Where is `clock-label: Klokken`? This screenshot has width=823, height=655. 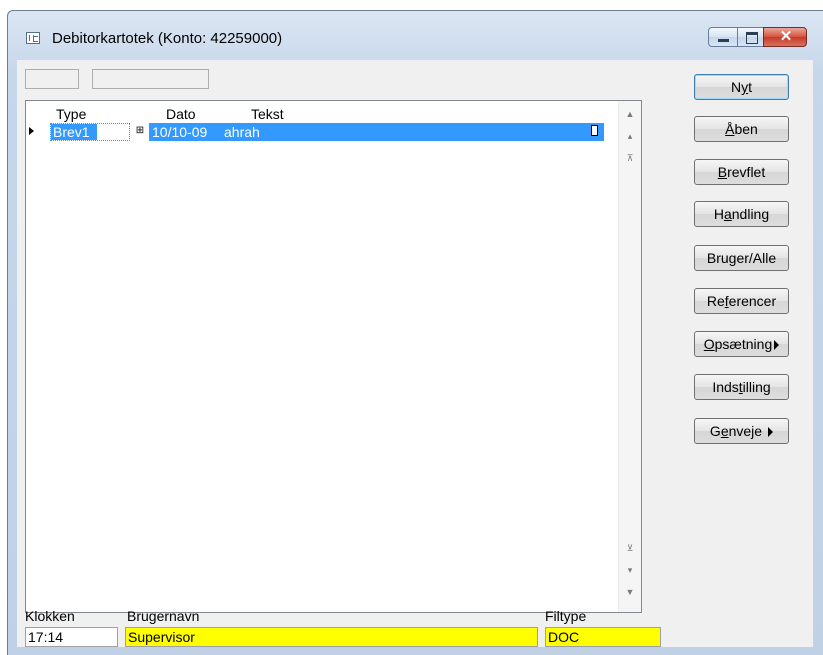 clock-label: Klokken is located at coordinates (50, 616).